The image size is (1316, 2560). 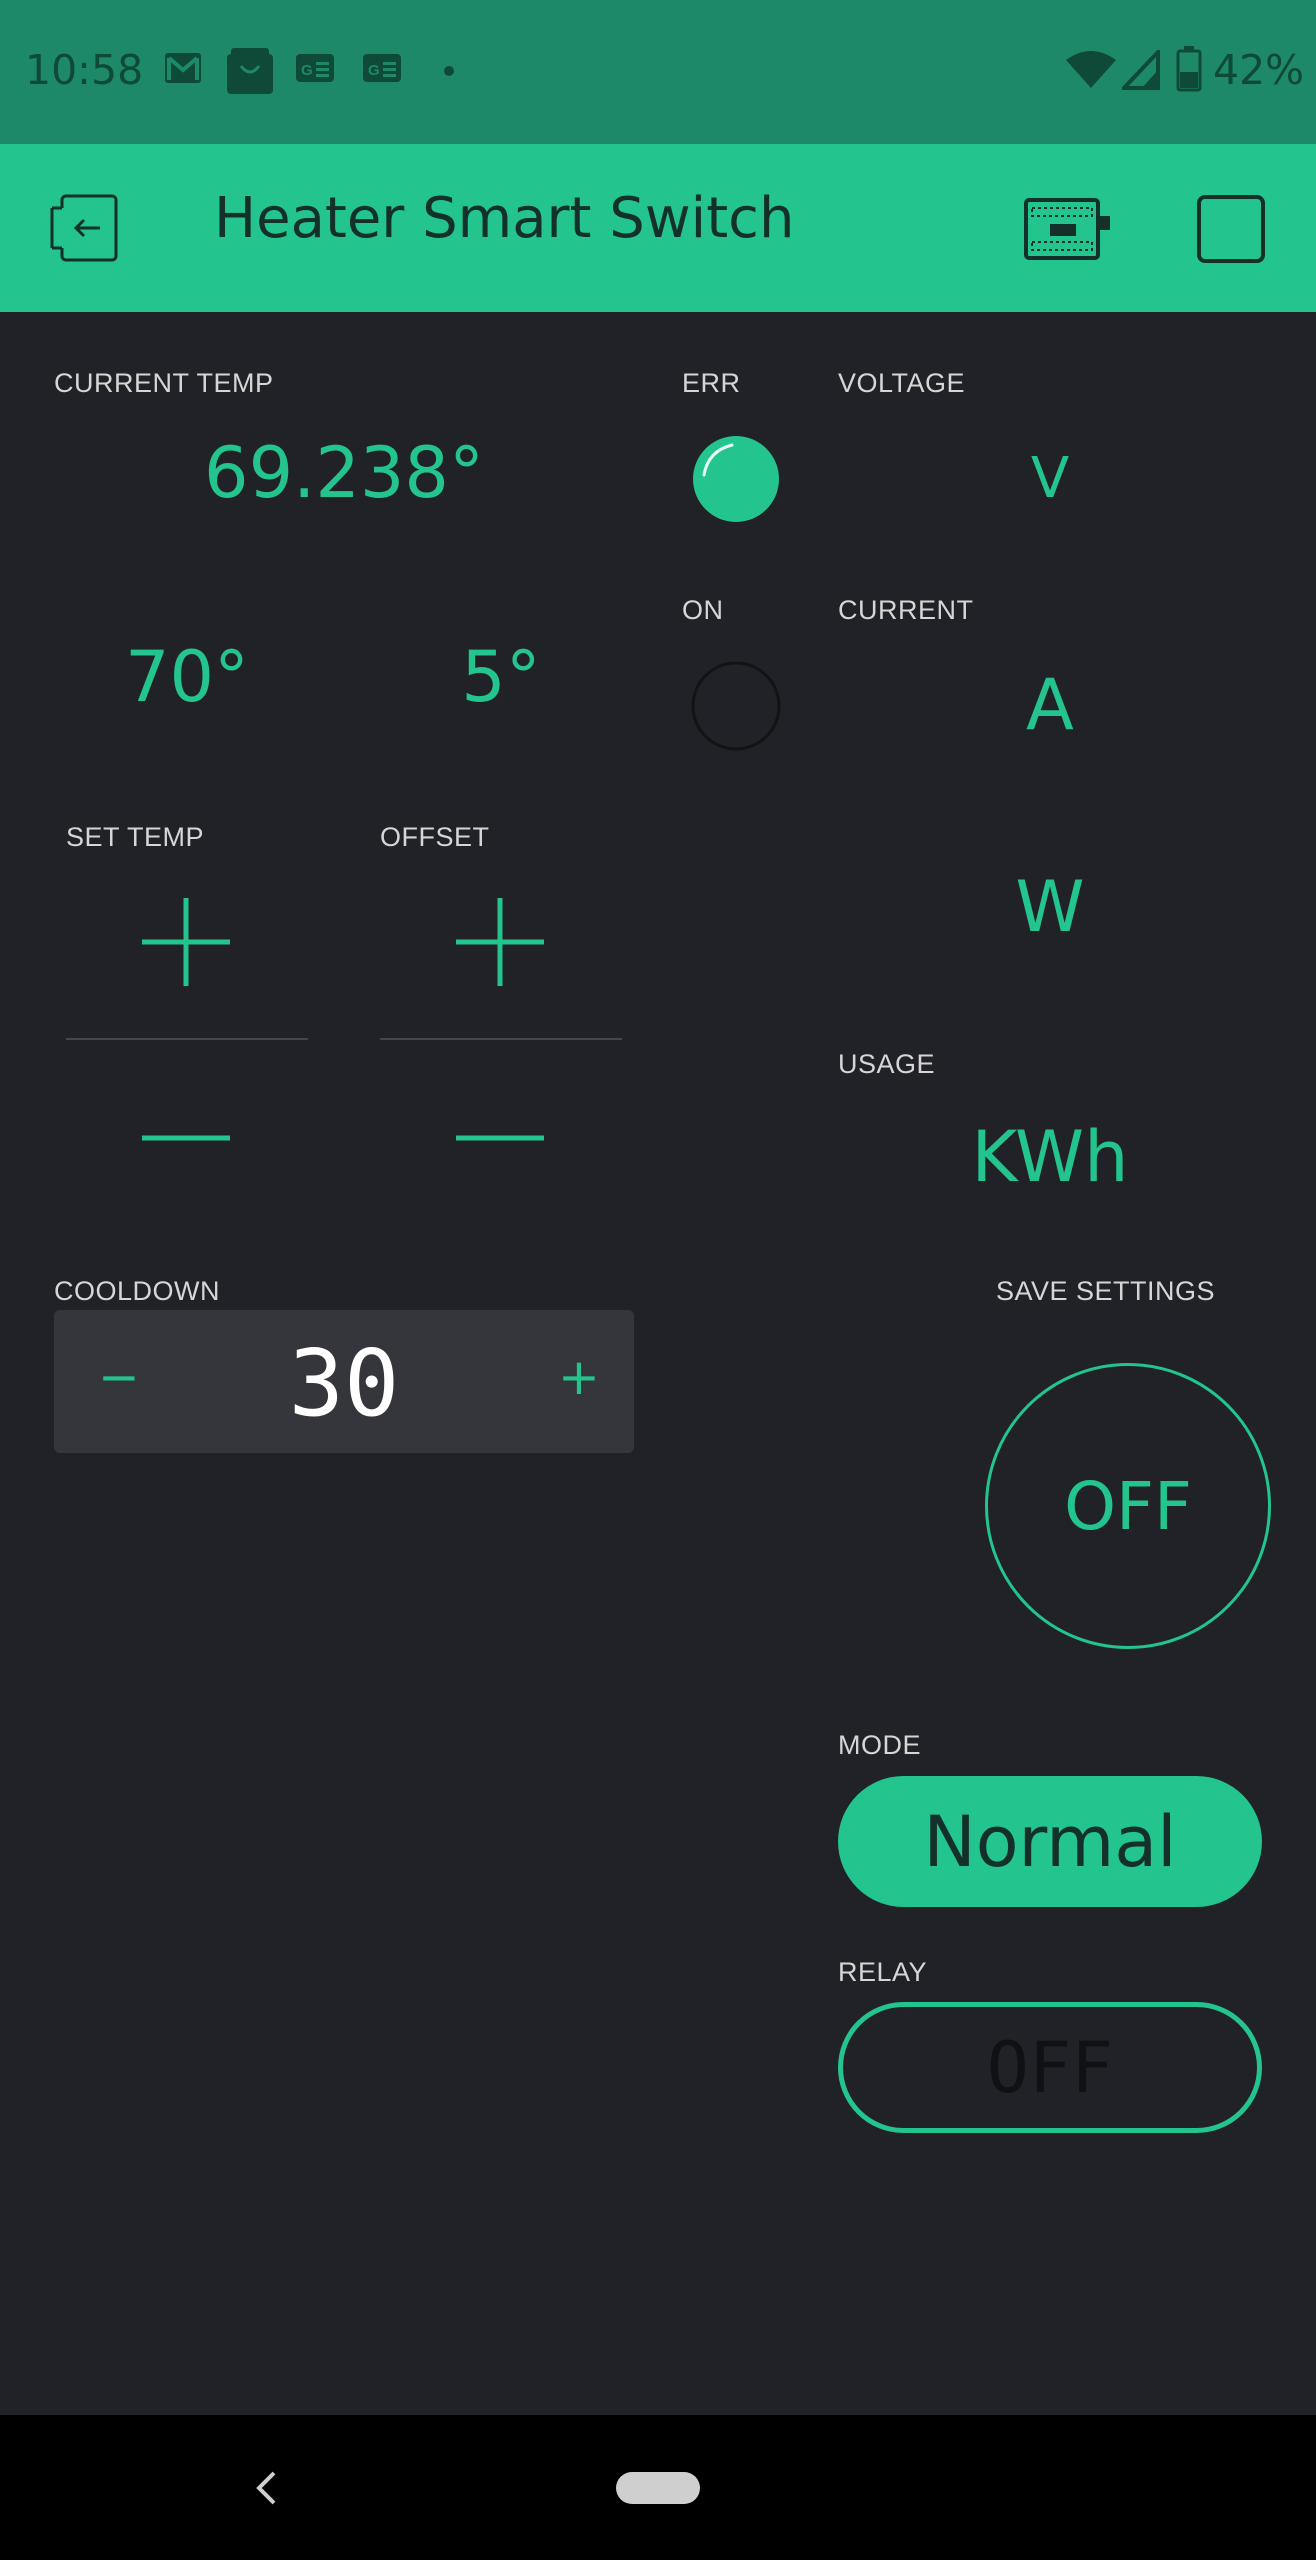 What do you see at coordinates (887, 1064) in the screenshot?
I see `usage-label: USAGE` at bounding box center [887, 1064].